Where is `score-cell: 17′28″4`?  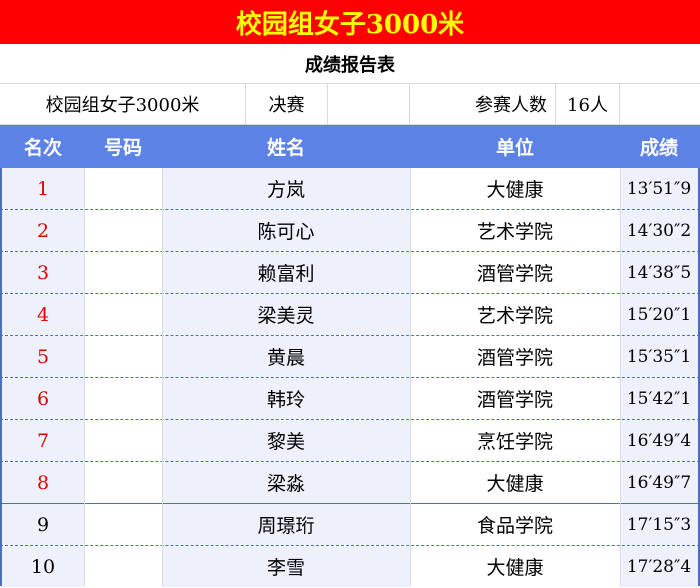 score-cell: 17′28″4 is located at coordinates (659, 566).